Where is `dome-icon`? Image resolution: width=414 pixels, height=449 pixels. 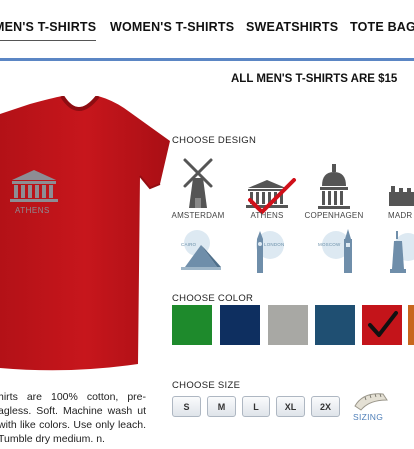 dome-icon is located at coordinates (334, 186).